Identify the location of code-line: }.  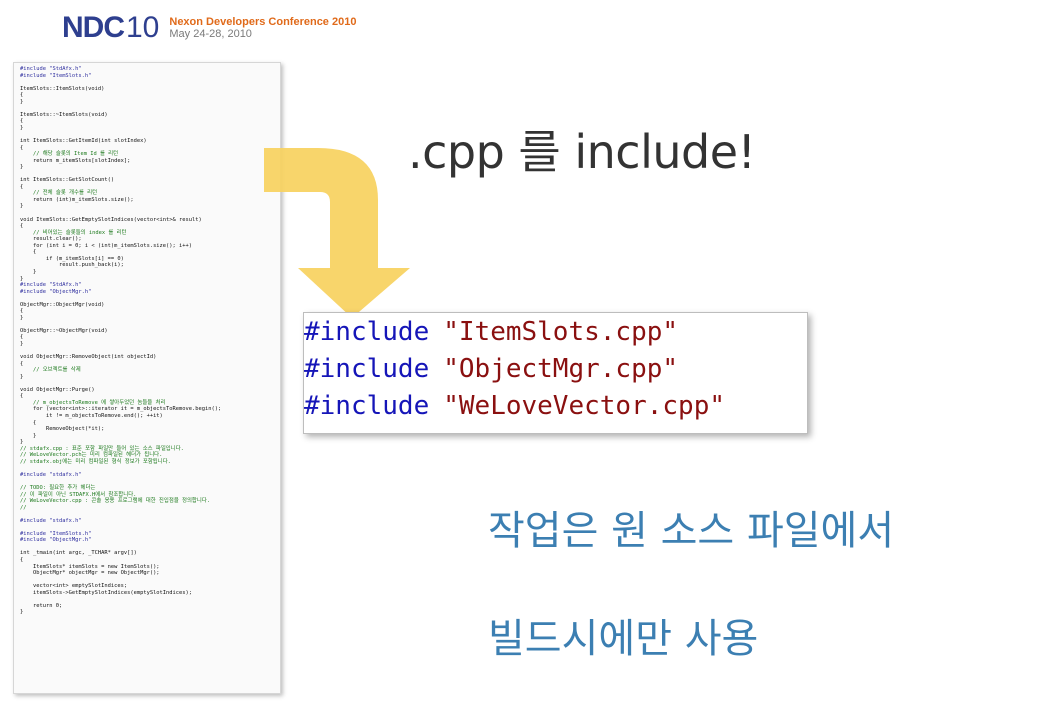
(22, 612).